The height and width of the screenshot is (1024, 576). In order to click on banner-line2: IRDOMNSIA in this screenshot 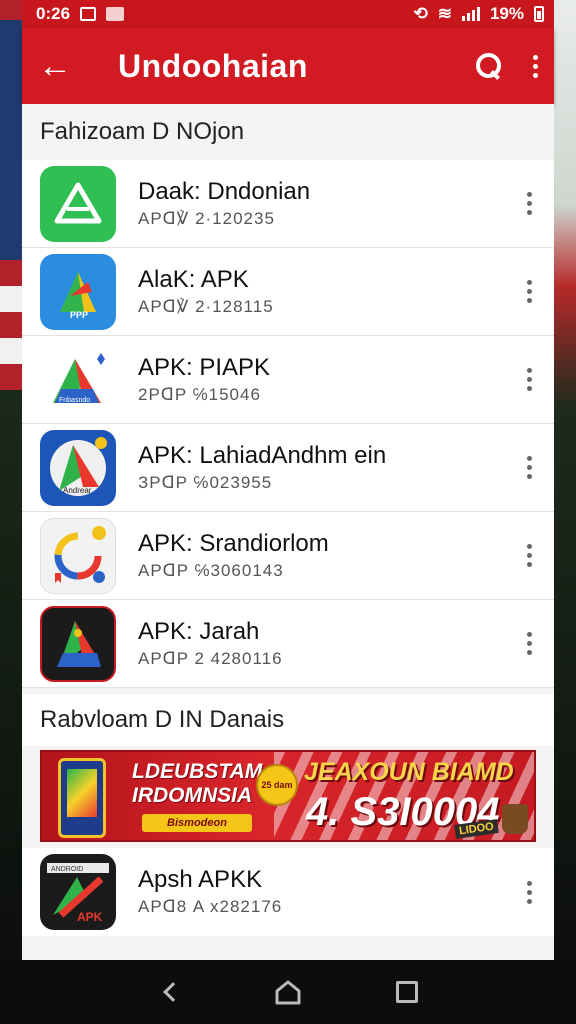, I will do `click(192, 795)`.